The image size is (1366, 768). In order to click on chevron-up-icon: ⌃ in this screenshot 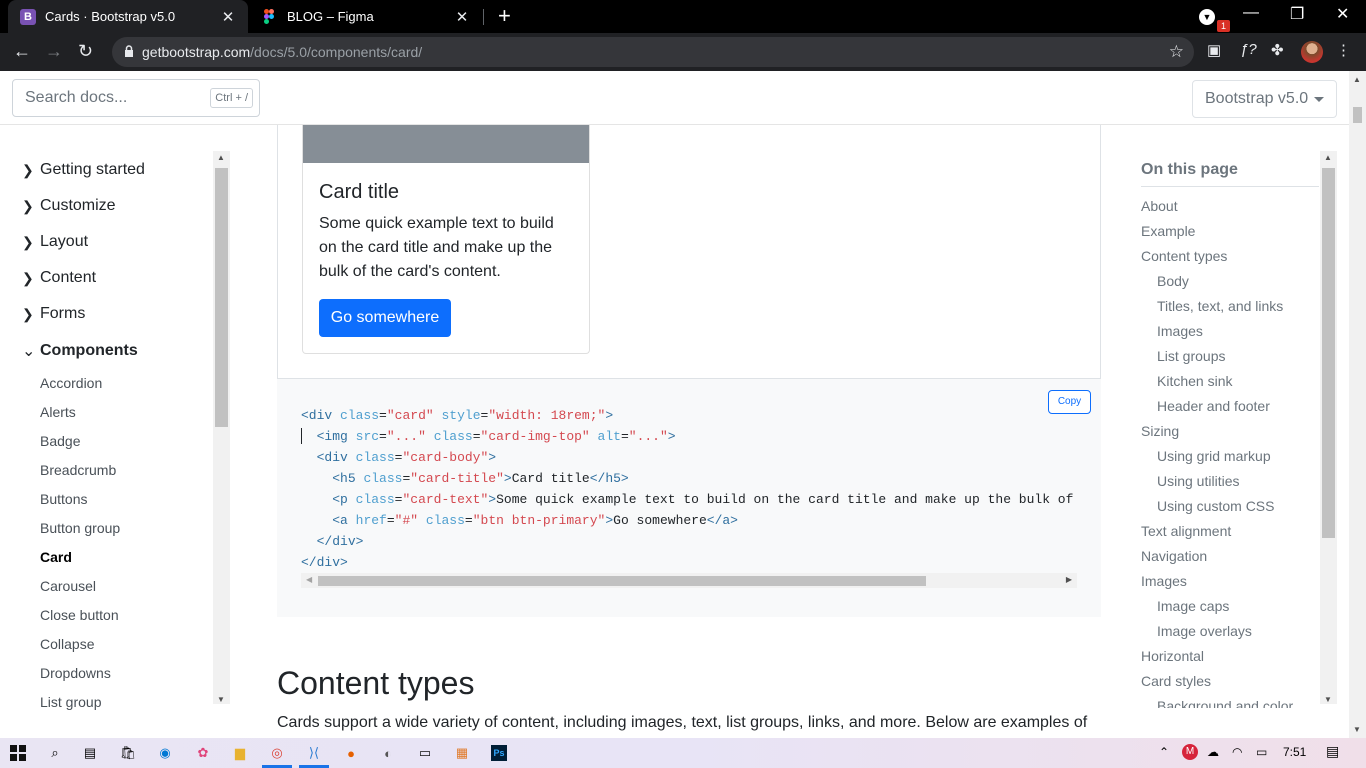, I will do `click(1164, 752)`.